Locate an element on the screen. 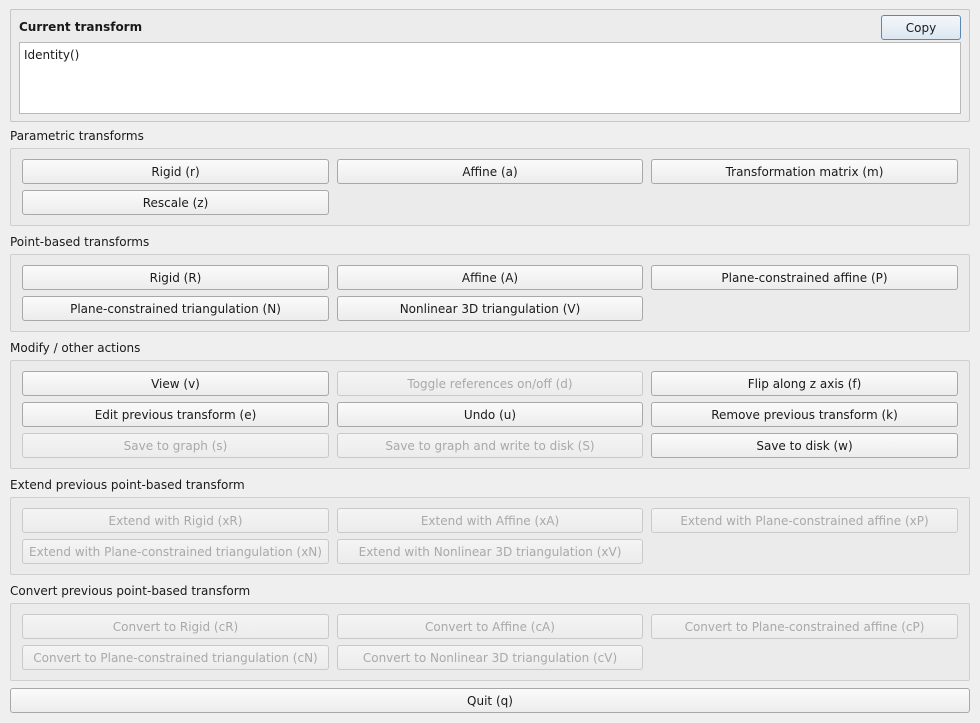  quit-button: Quit (q) is located at coordinates (490, 700).